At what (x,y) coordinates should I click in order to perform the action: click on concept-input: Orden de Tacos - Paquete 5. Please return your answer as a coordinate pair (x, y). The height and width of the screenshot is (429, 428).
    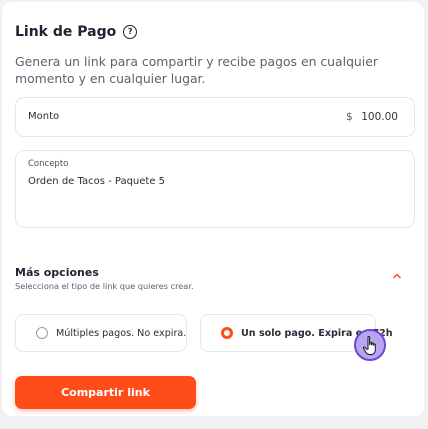
    Looking at the image, I should click on (96, 181).